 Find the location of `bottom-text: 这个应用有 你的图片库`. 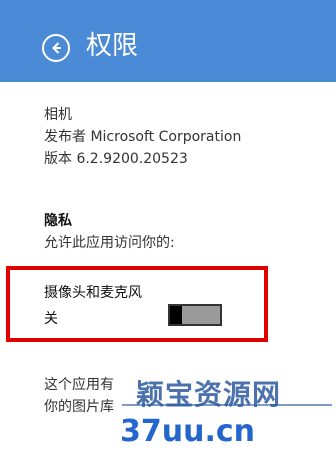

bottom-text: 这个应用有 你的图片库 is located at coordinates (79, 396).